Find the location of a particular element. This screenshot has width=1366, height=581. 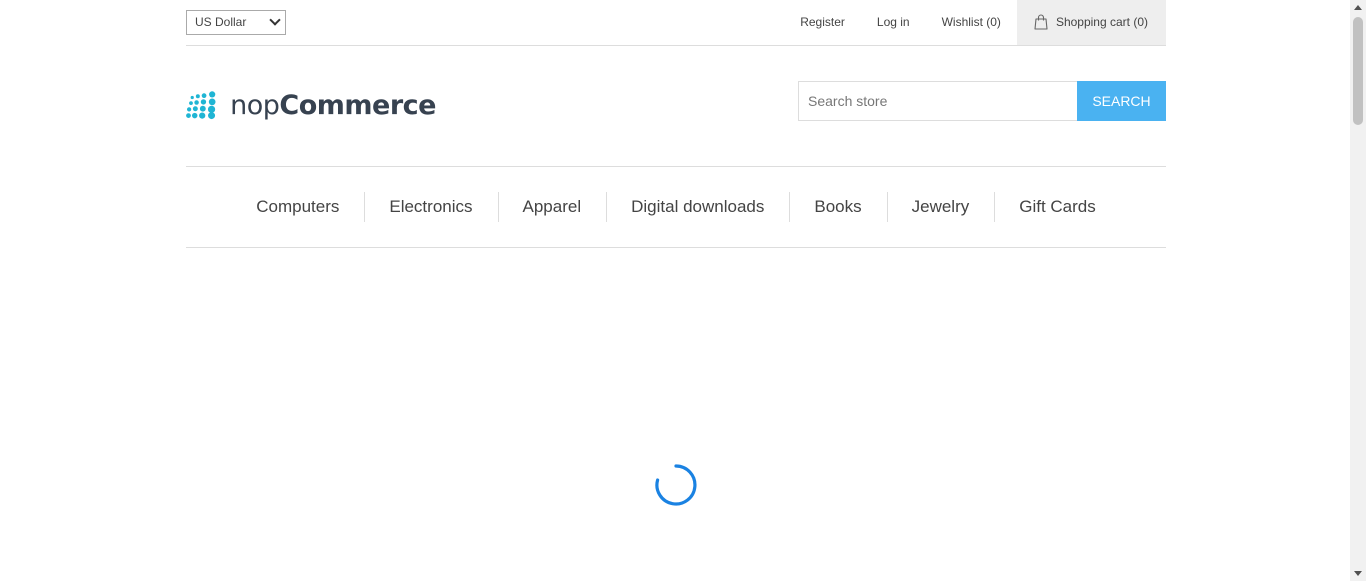

logo-text: nopCommerce is located at coordinates (333, 105).